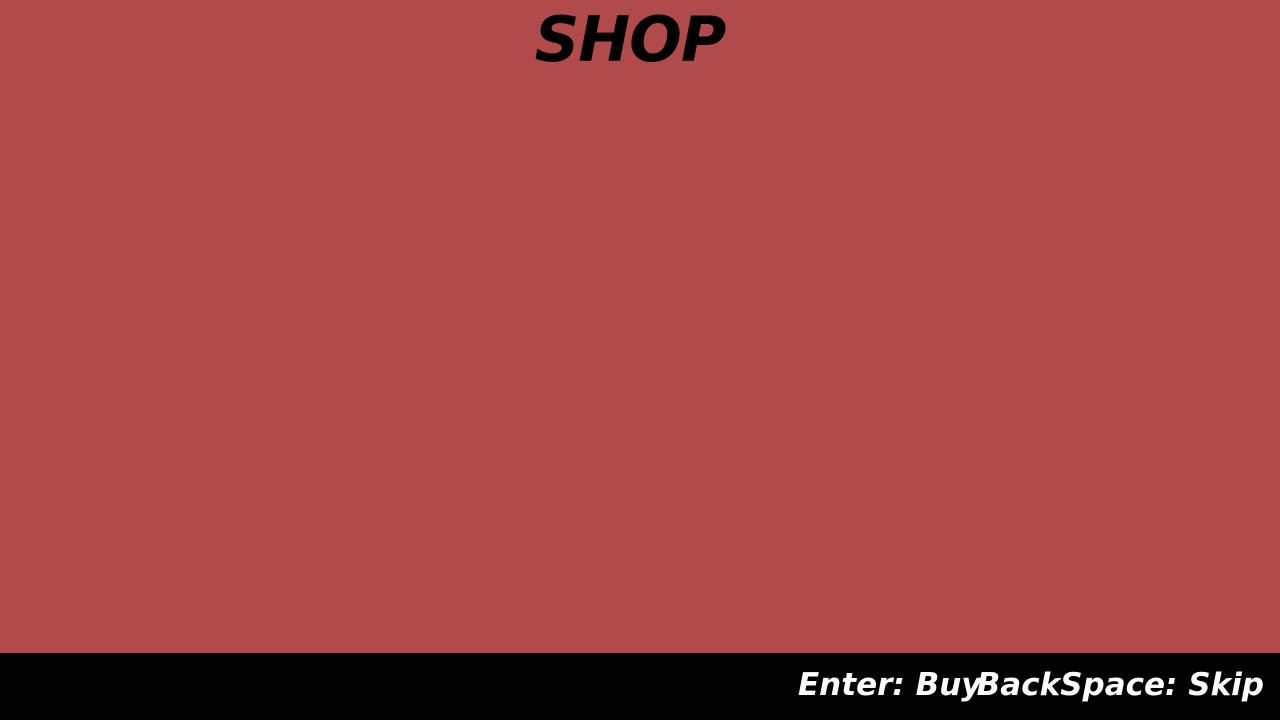 The height and width of the screenshot is (720, 1280). I want to click on controls-hint-bar: Enter: Buy BackSpace: Skip, so click(640, 686).